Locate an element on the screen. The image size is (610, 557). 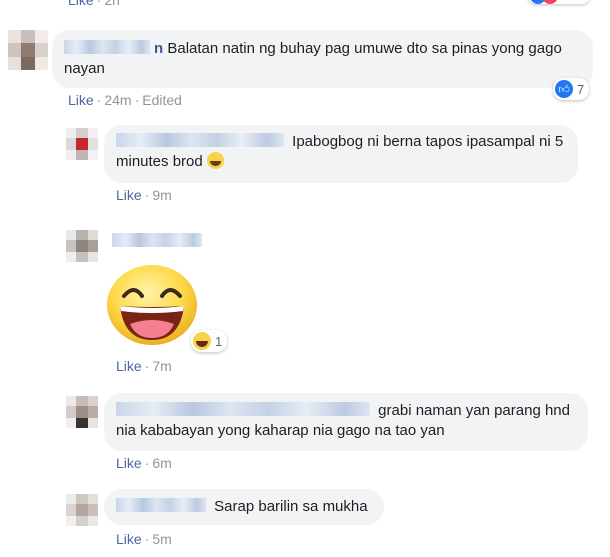
timestamp: 2h is located at coordinates (112, 4).